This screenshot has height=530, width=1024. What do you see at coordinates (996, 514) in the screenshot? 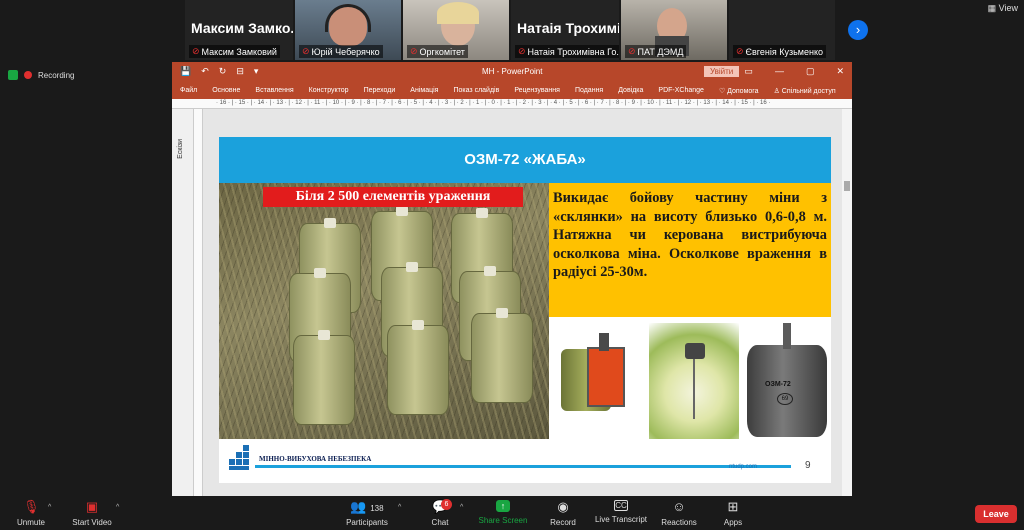
I see `leave-button: Leave` at bounding box center [996, 514].